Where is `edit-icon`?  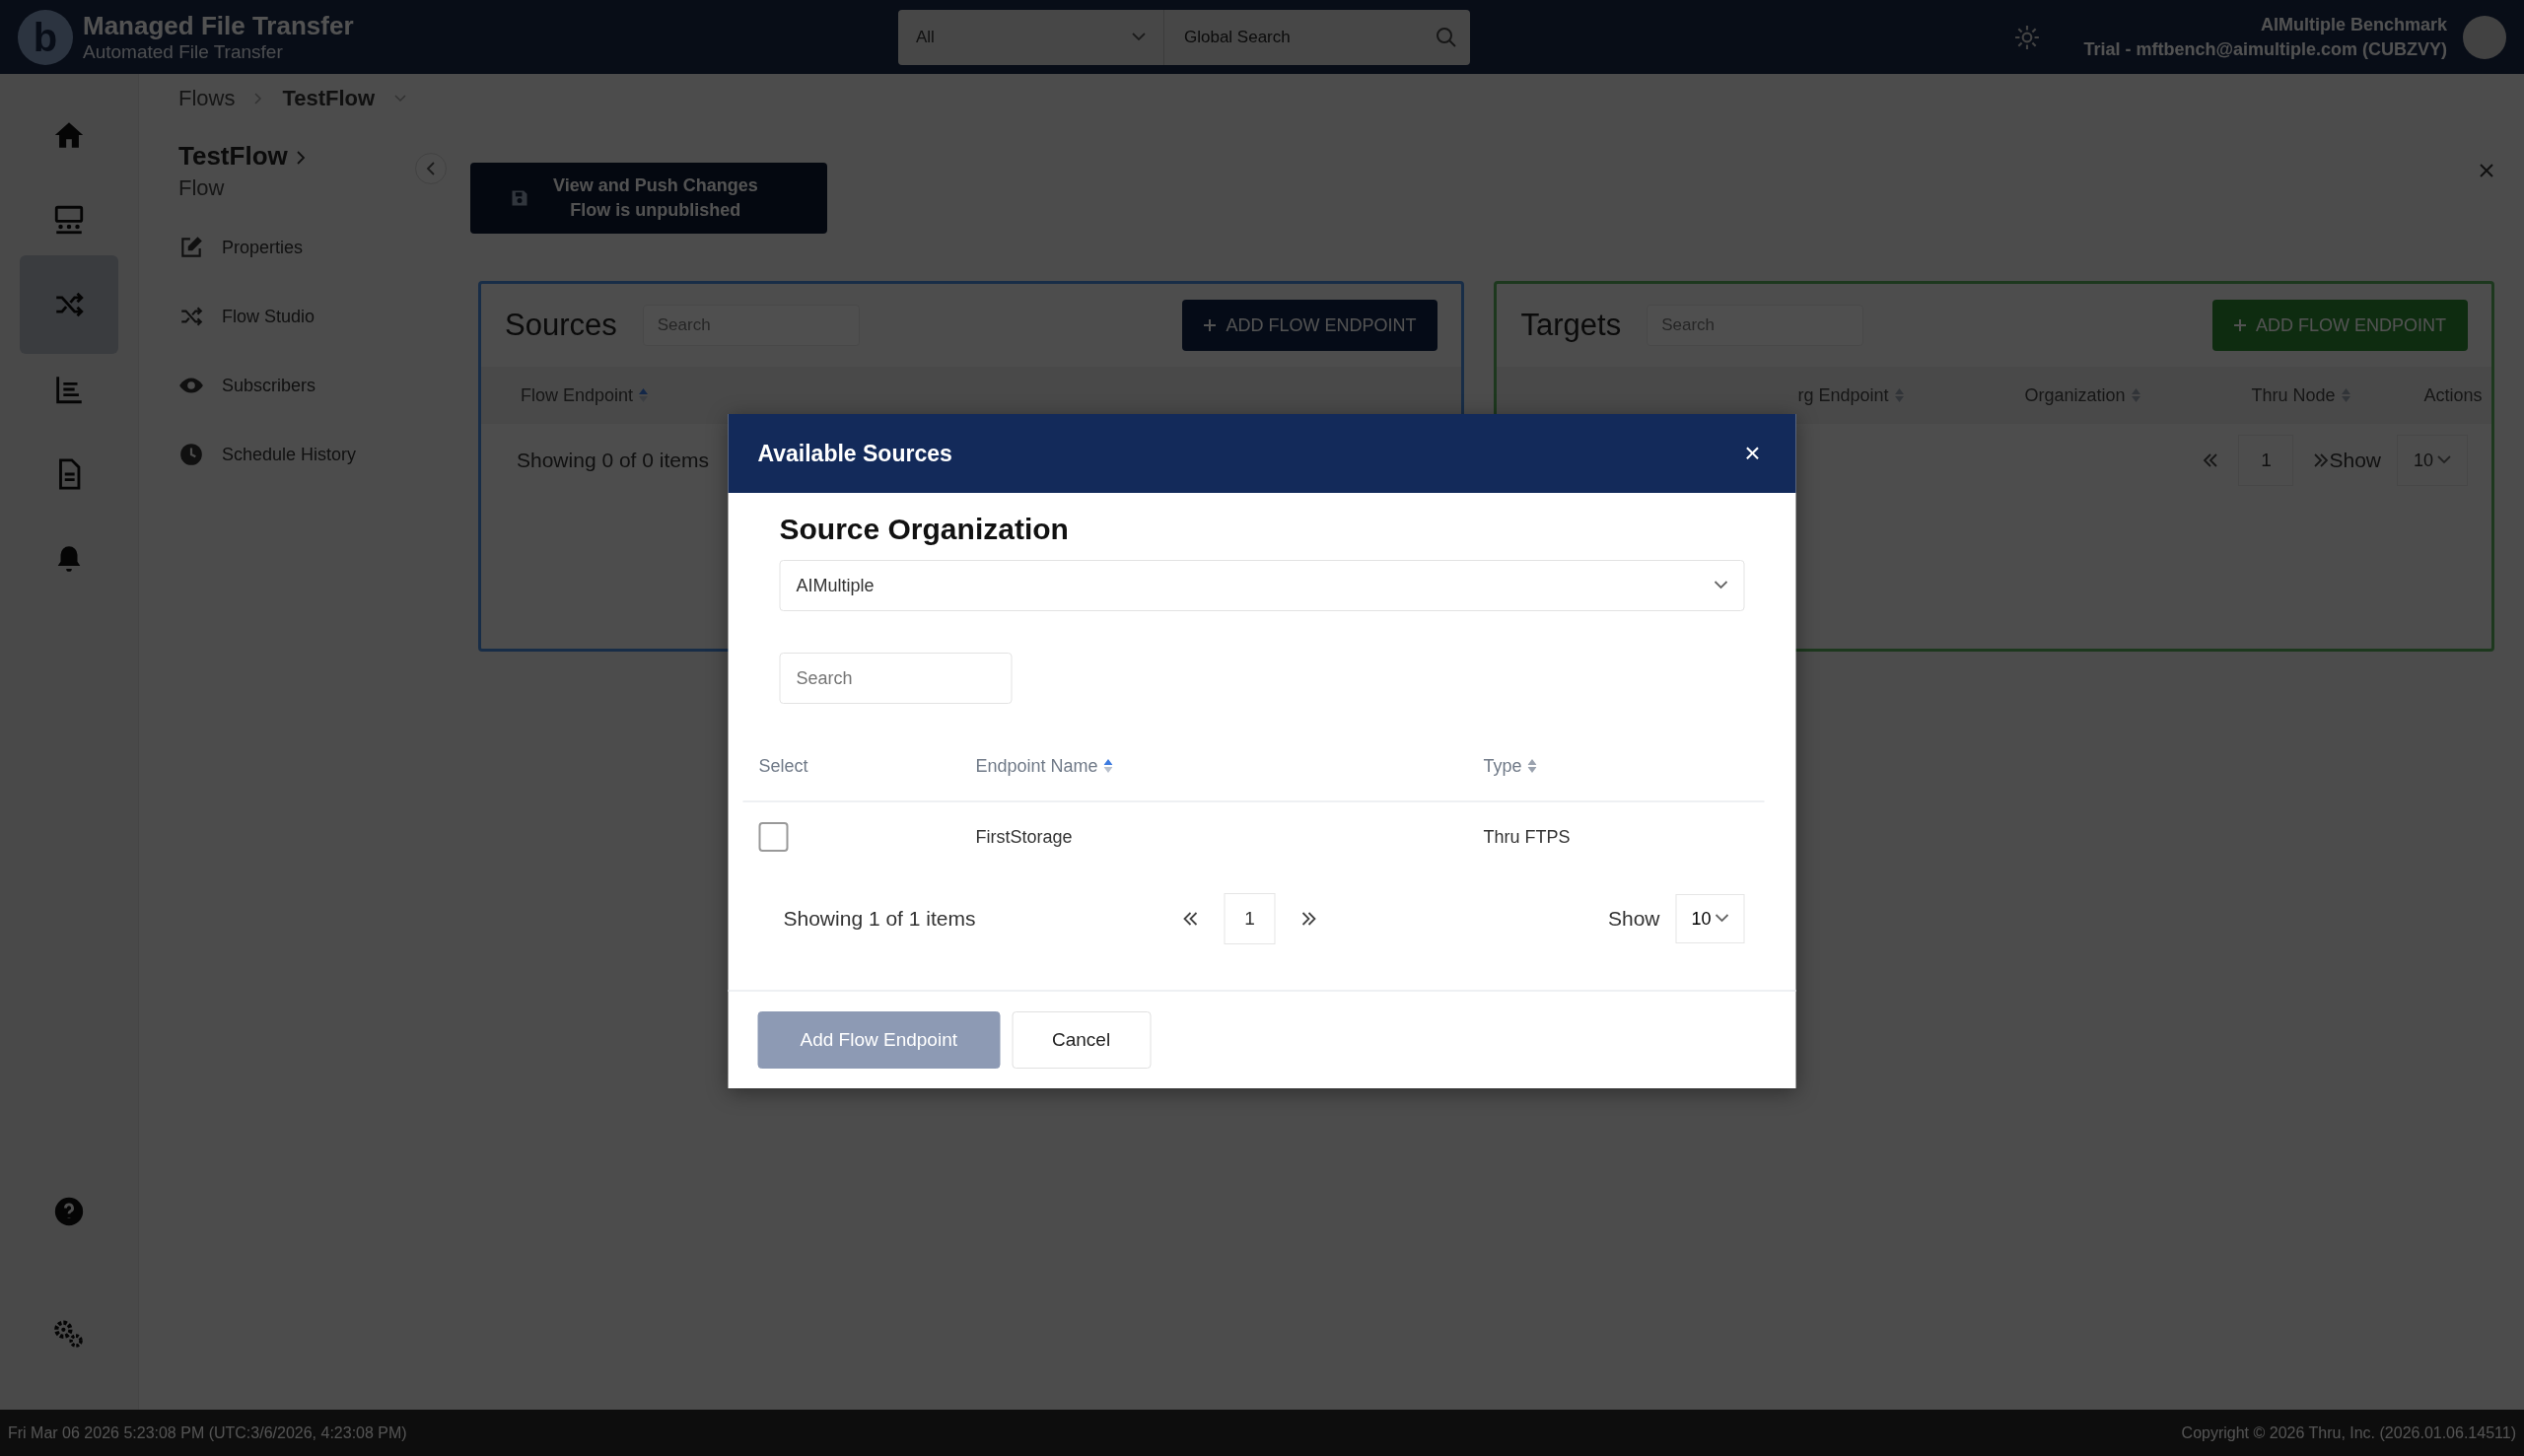 edit-icon is located at coordinates (191, 247).